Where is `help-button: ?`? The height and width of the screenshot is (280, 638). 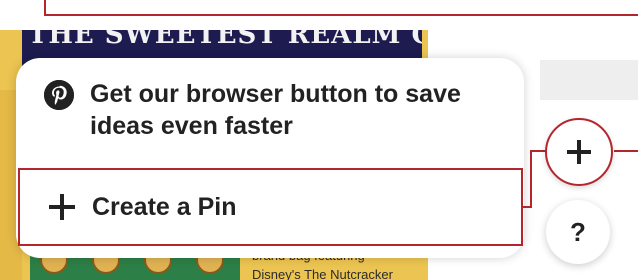 help-button: ? is located at coordinates (578, 232).